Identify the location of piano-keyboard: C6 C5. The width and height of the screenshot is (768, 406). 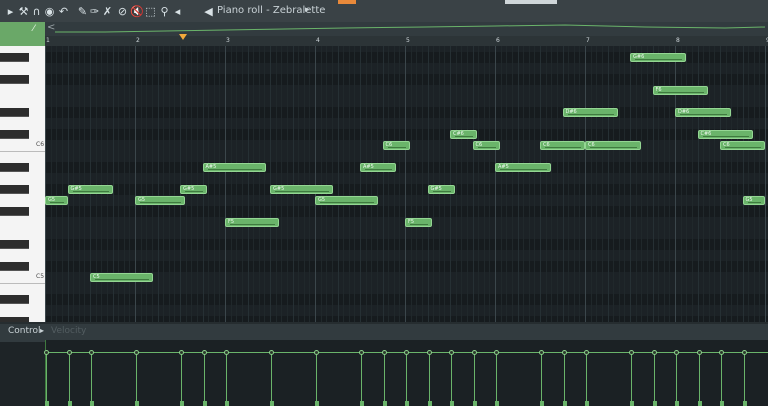
(22, 184).